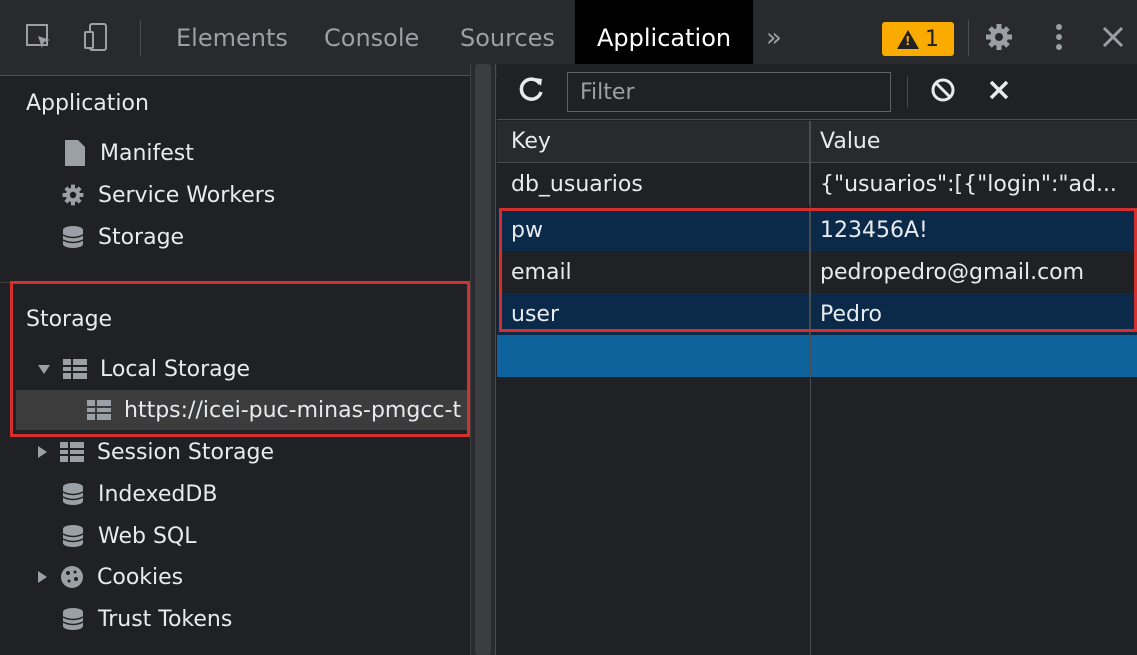  I want to click on table-row: email pedropedro@gmail.com, so click(817, 272).